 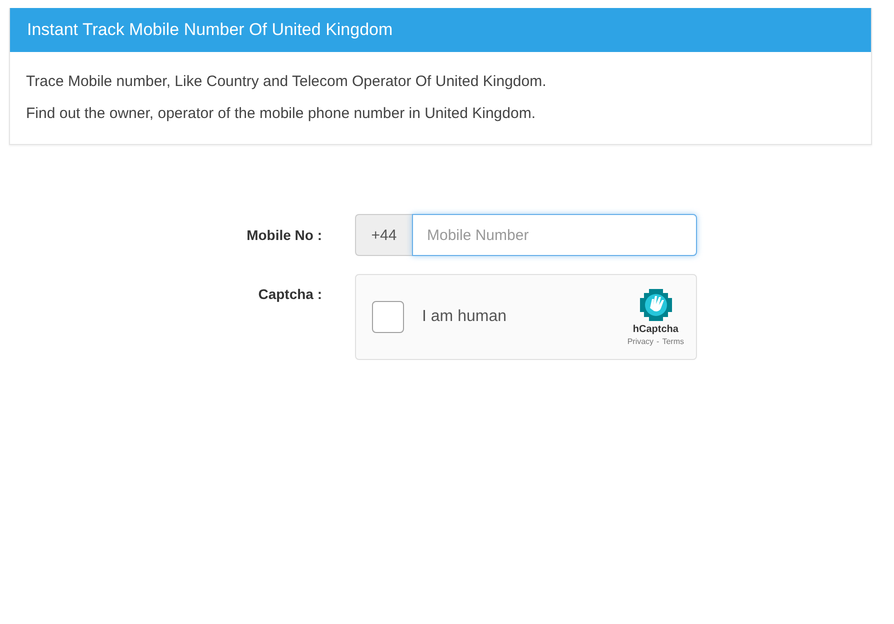 I want to click on description-text: Trace Mobile number, Like Country and Telecom Operator Of United Kingdom., so click(x=287, y=82).